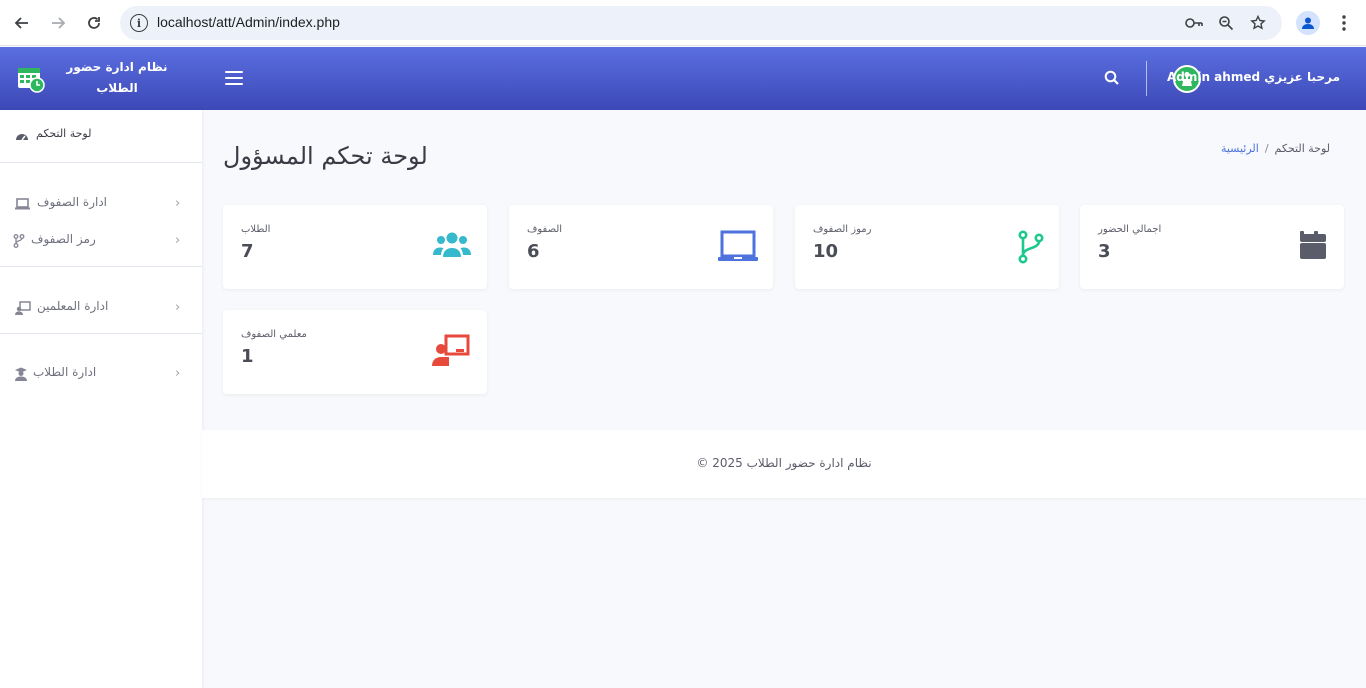 The image size is (1366, 688). Describe the element at coordinates (1258, 23) in the screenshot. I see `star-icon` at that location.